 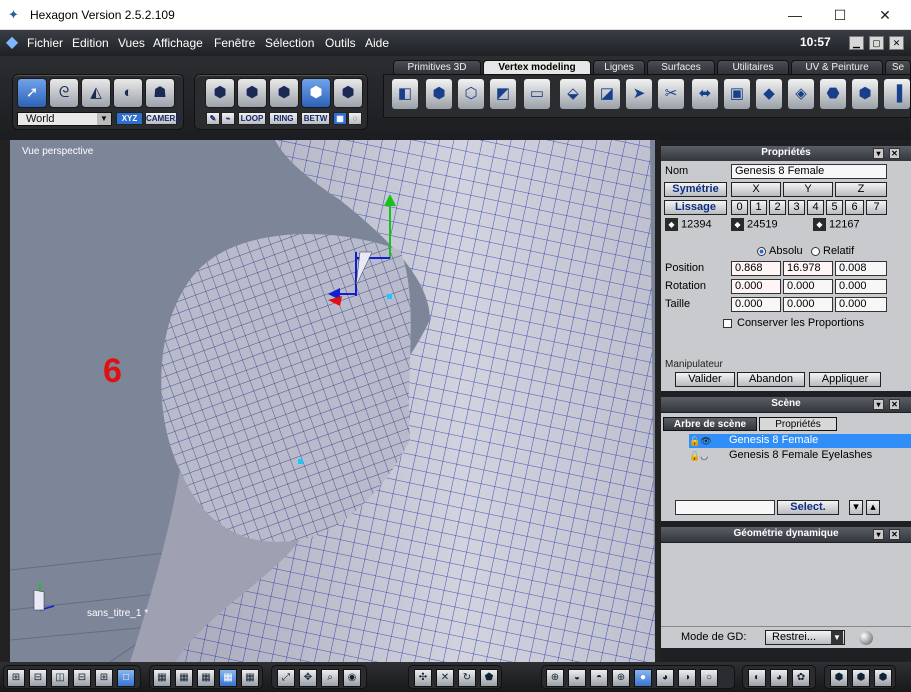 What do you see at coordinates (330, 678) in the screenshot?
I see `zoom-icon: ⌕` at bounding box center [330, 678].